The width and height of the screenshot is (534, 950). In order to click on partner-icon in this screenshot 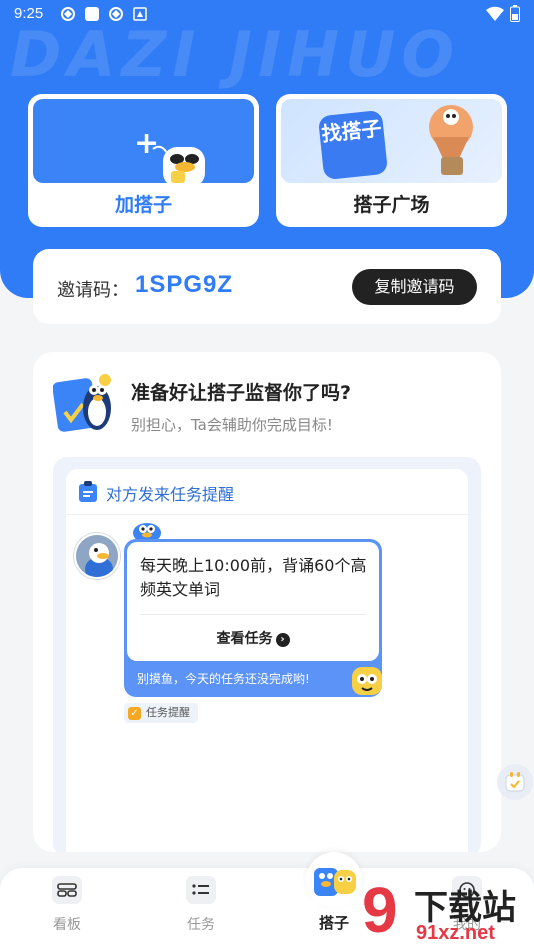, I will do `click(335, 882)`.